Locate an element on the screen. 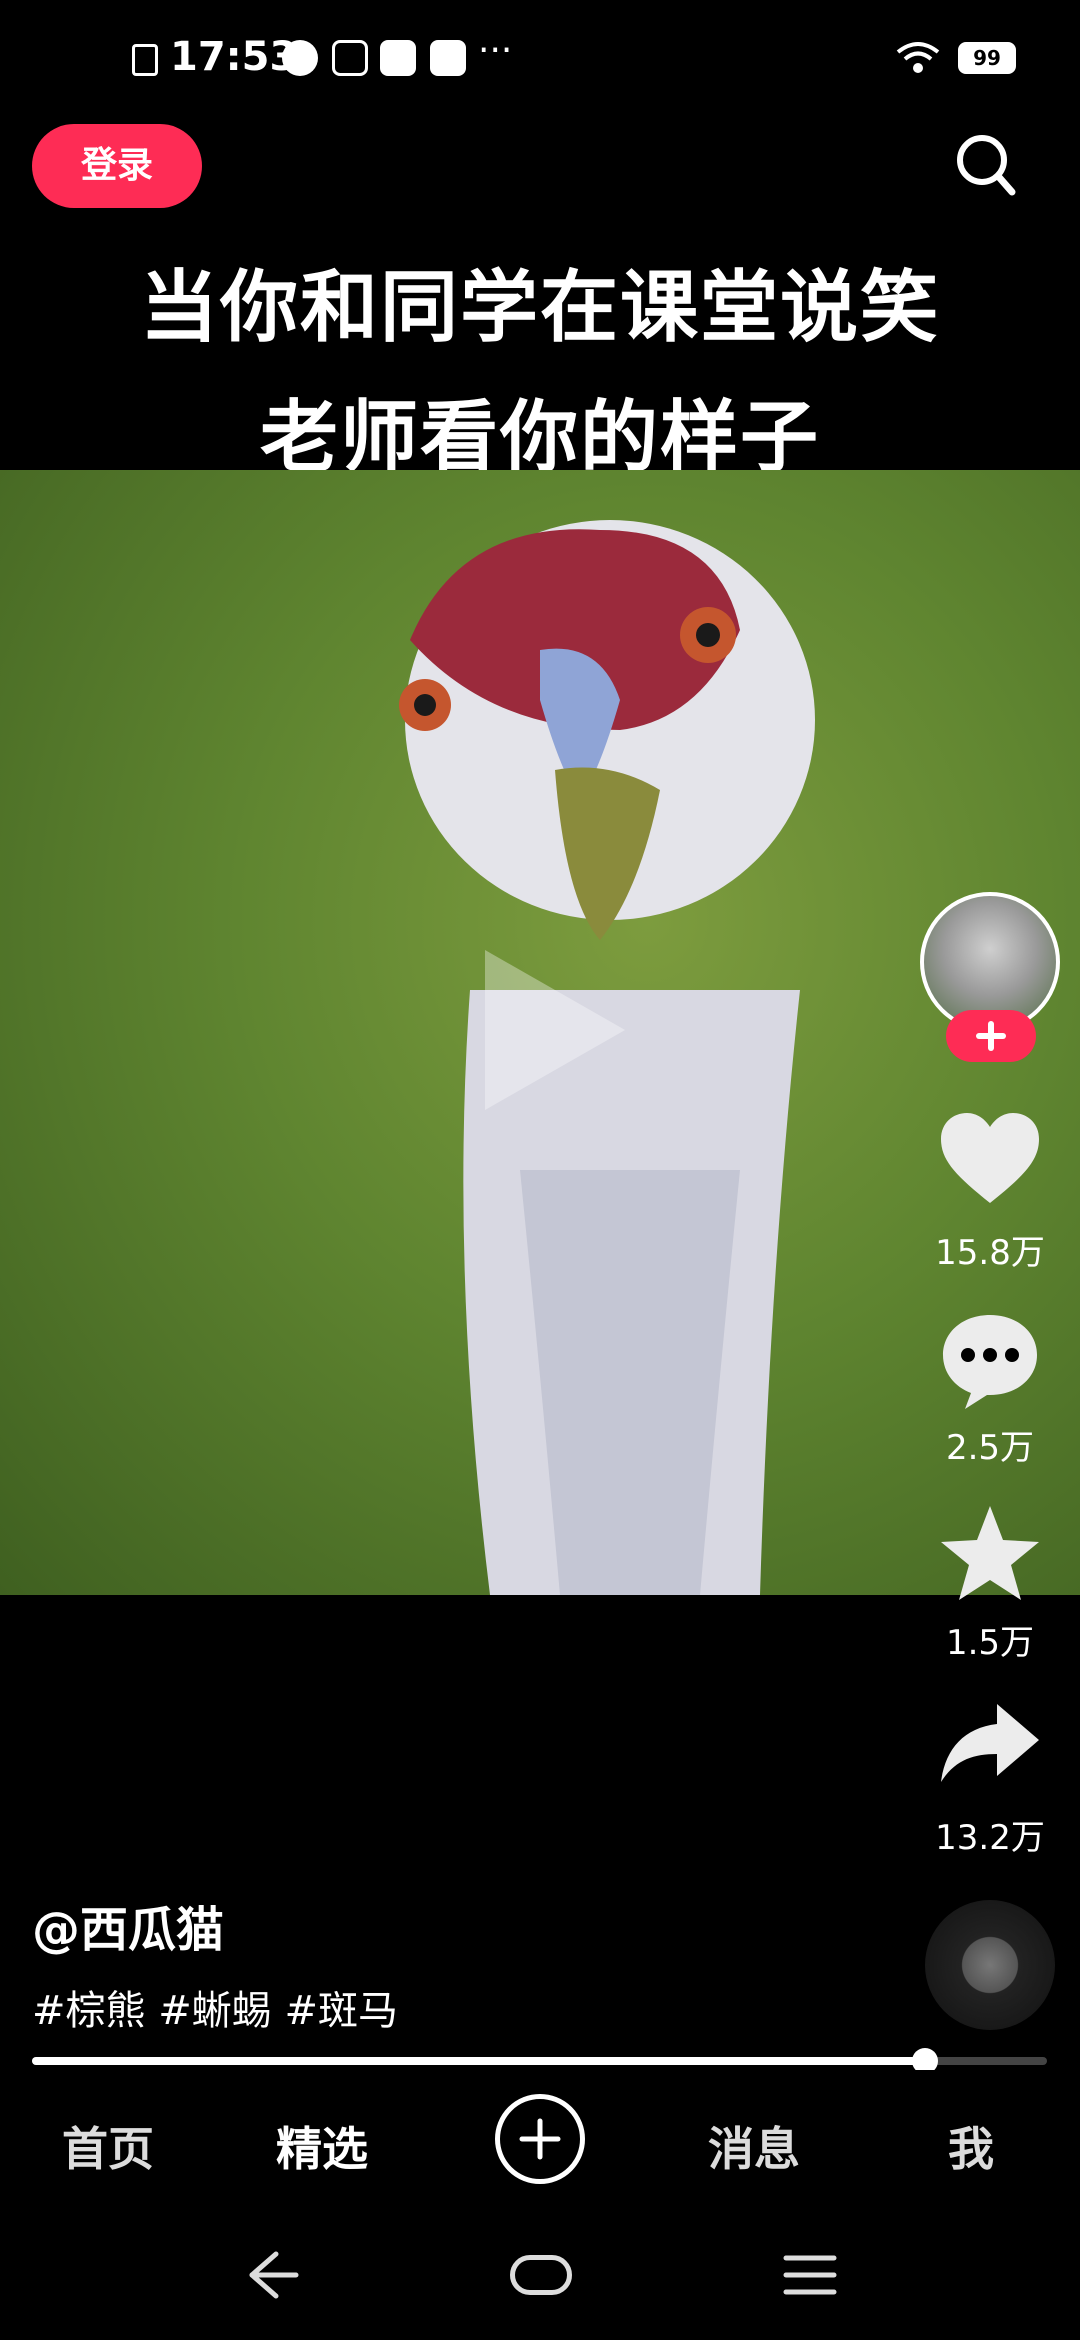 Image resolution: width=1080 pixels, height=2340 pixels. tab-messages: 消息 is located at coordinates (754, 2146).